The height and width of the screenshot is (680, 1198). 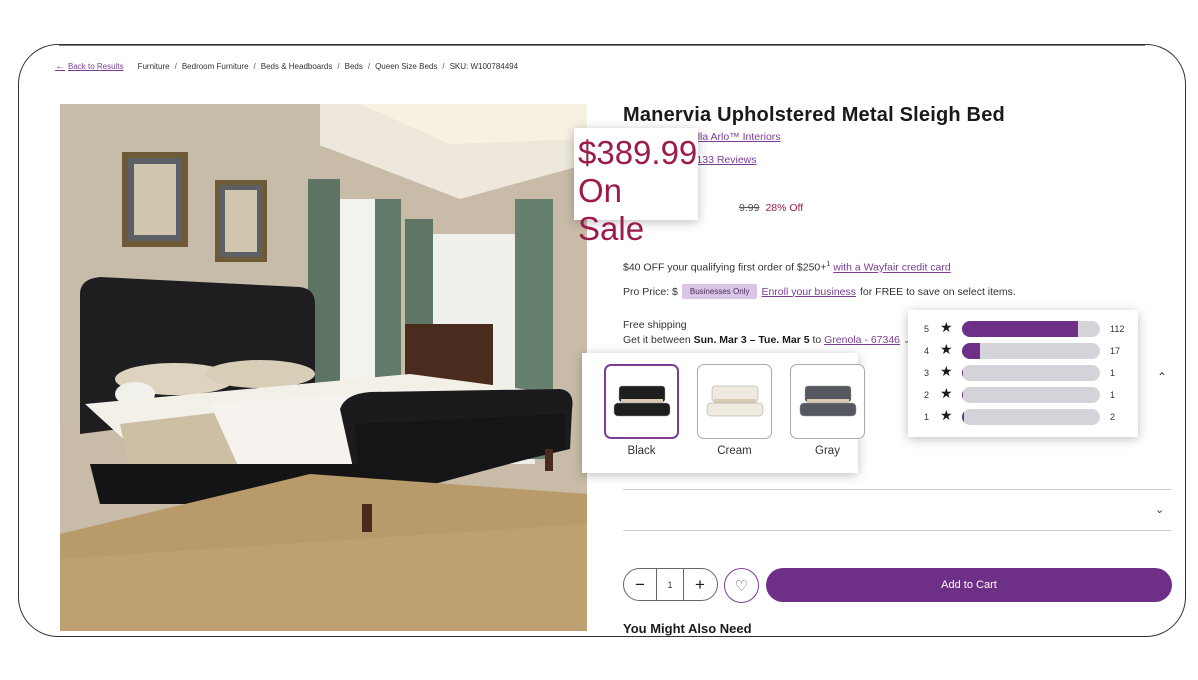 I want to click on increase-quantity-button: +, so click(x=700, y=584).